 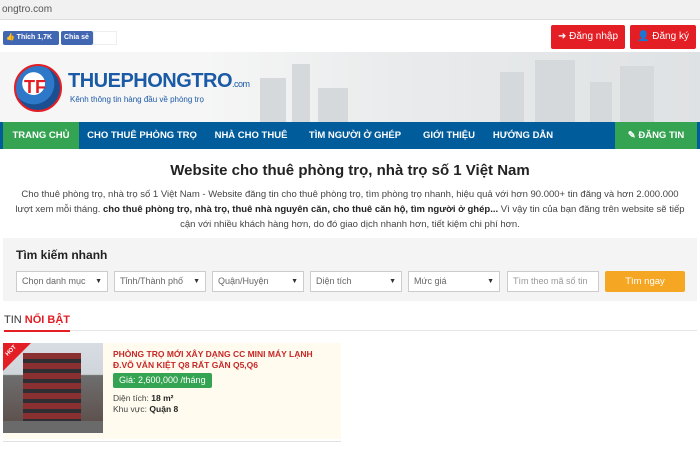 I want to click on address-bar: ongtro.com, so click(x=350, y=10).